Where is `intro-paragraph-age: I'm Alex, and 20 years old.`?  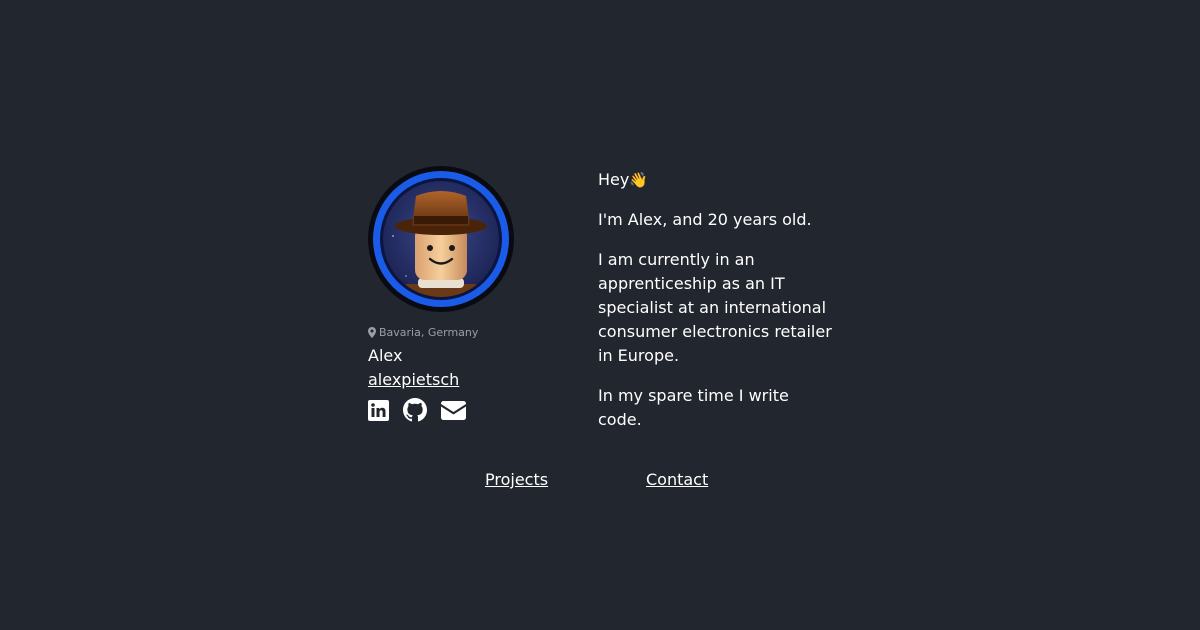 intro-paragraph-age: I'm Alex, and 20 years old. is located at coordinates (705, 219).